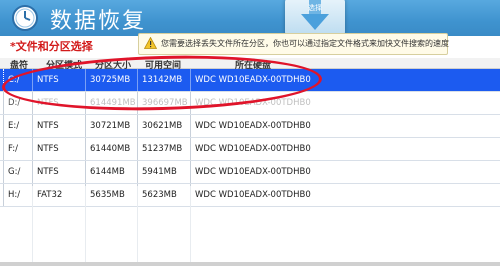  Describe the element at coordinates (51, 46) in the screenshot. I see `section-title: *文件和分区选择` at that location.